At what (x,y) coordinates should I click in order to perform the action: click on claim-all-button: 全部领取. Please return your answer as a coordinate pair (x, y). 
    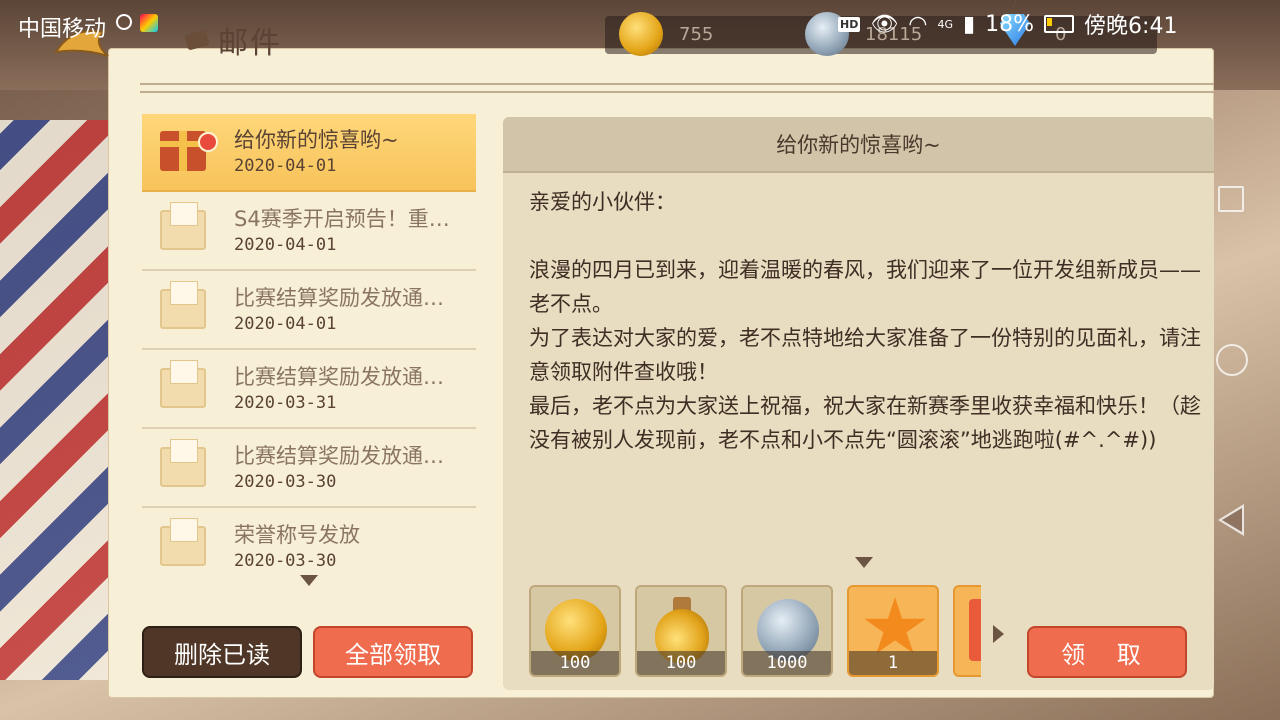
    Looking at the image, I should click on (393, 652).